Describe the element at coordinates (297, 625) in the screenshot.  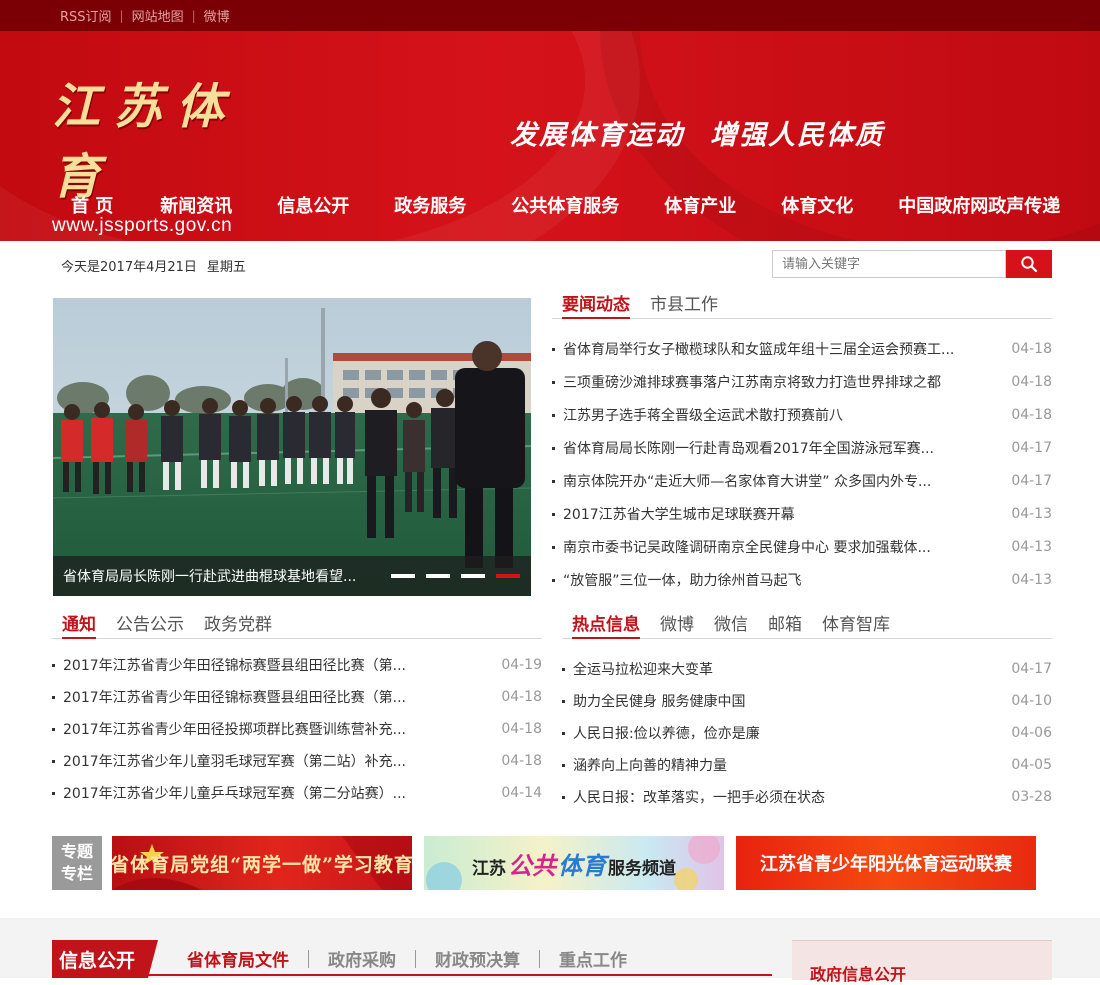
I see `notice-tabs: 通知 公告公示 政务党群` at that location.